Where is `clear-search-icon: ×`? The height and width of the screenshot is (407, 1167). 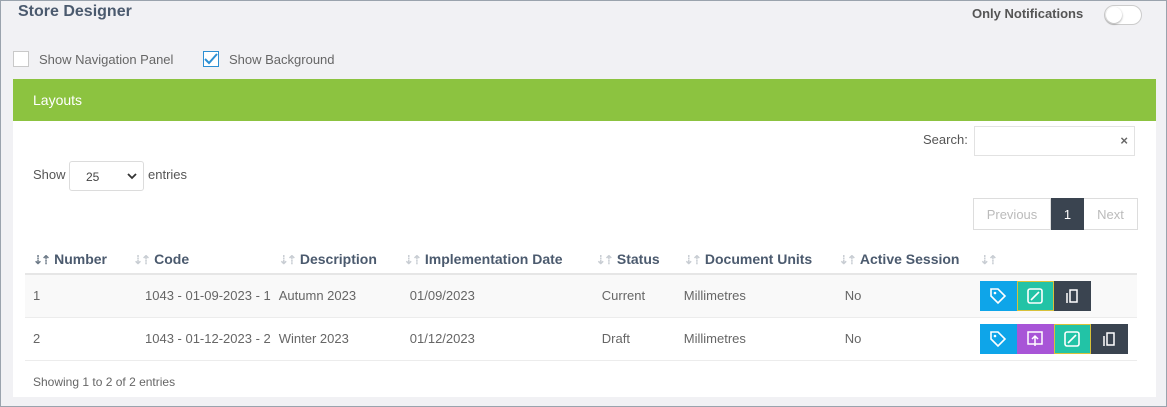
clear-search-icon: × is located at coordinates (1124, 140).